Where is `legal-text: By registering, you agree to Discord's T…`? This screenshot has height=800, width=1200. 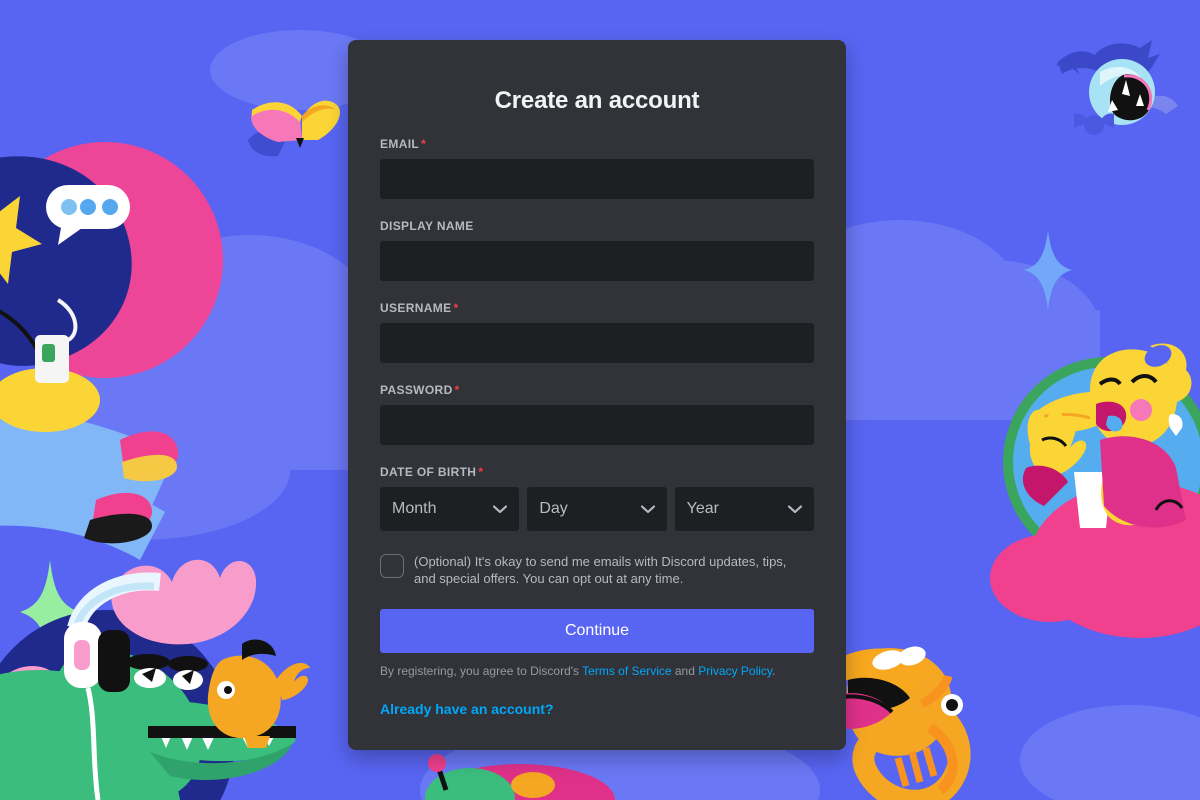
legal-text: By registering, you agree to Discord's T… is located at coordinates (597, 671).